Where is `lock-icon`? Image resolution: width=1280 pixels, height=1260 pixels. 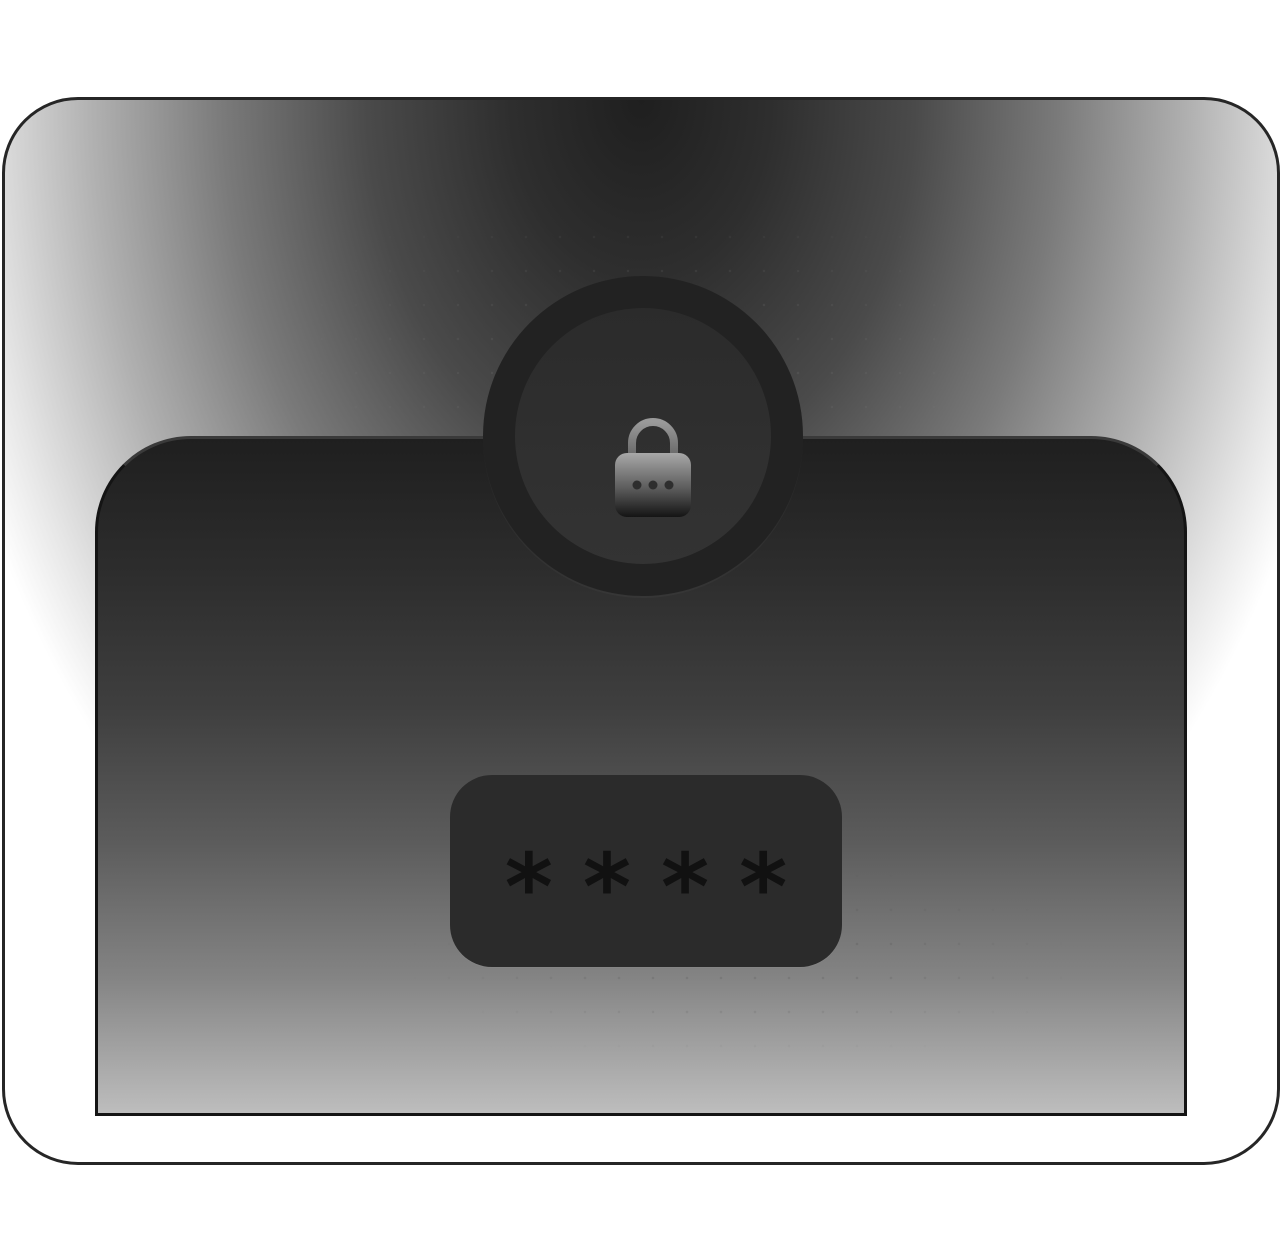
lock-icon is located at coordinates (653, 467).